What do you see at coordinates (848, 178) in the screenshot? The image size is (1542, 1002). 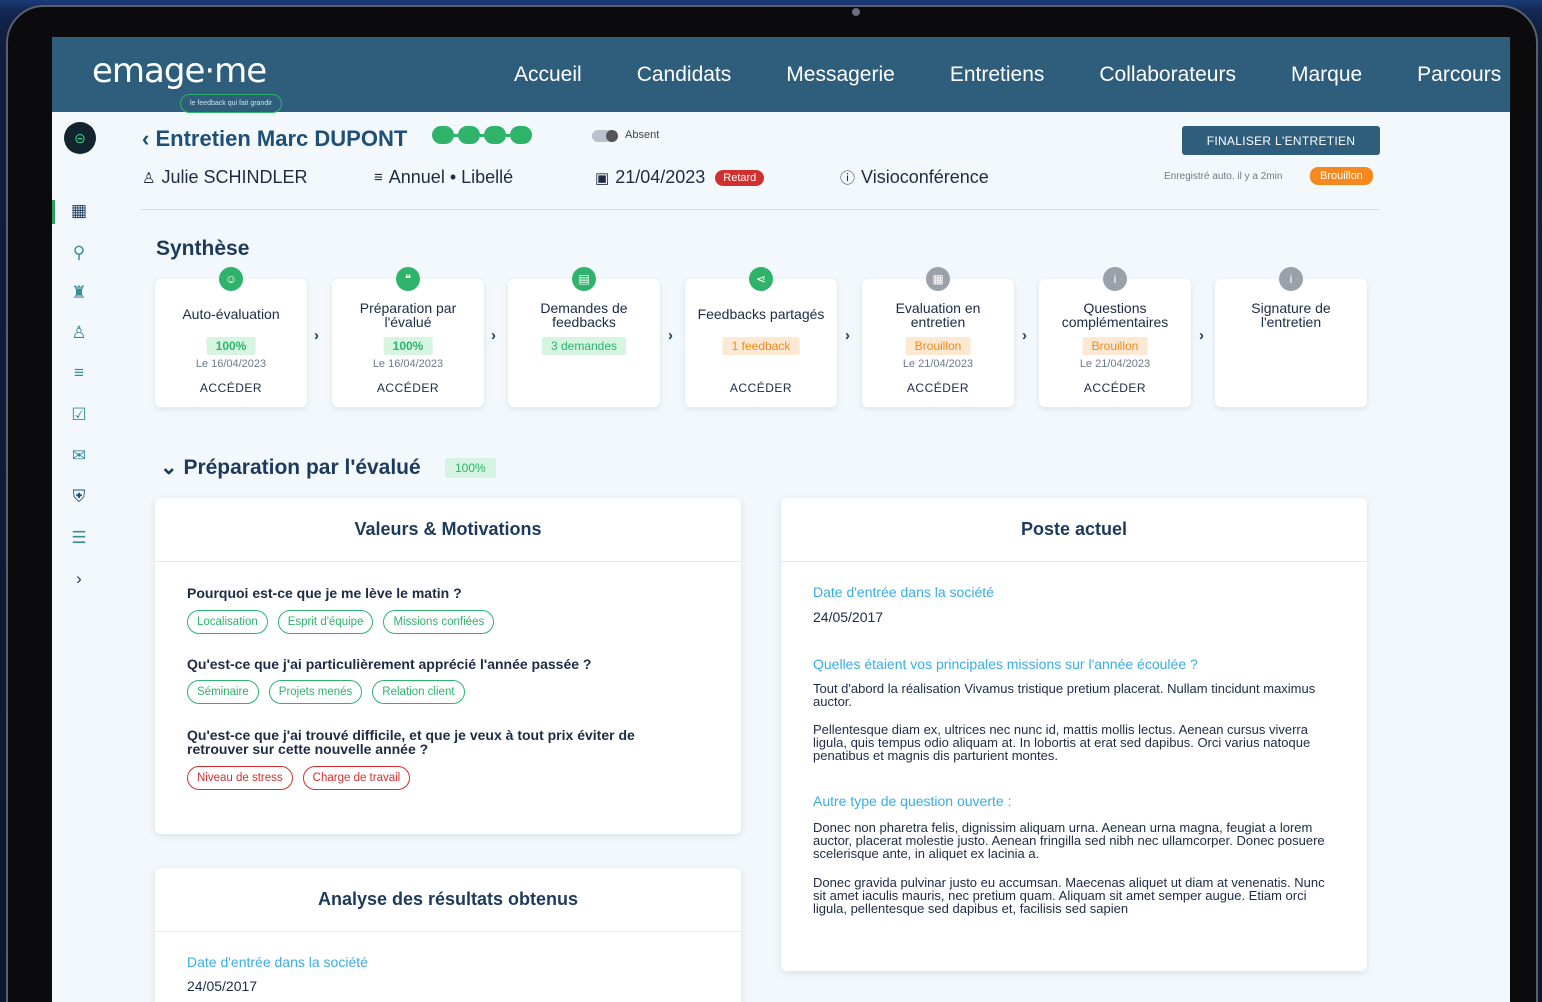 I see `info-icon: ⓘ` at bounding box center [848, 178].